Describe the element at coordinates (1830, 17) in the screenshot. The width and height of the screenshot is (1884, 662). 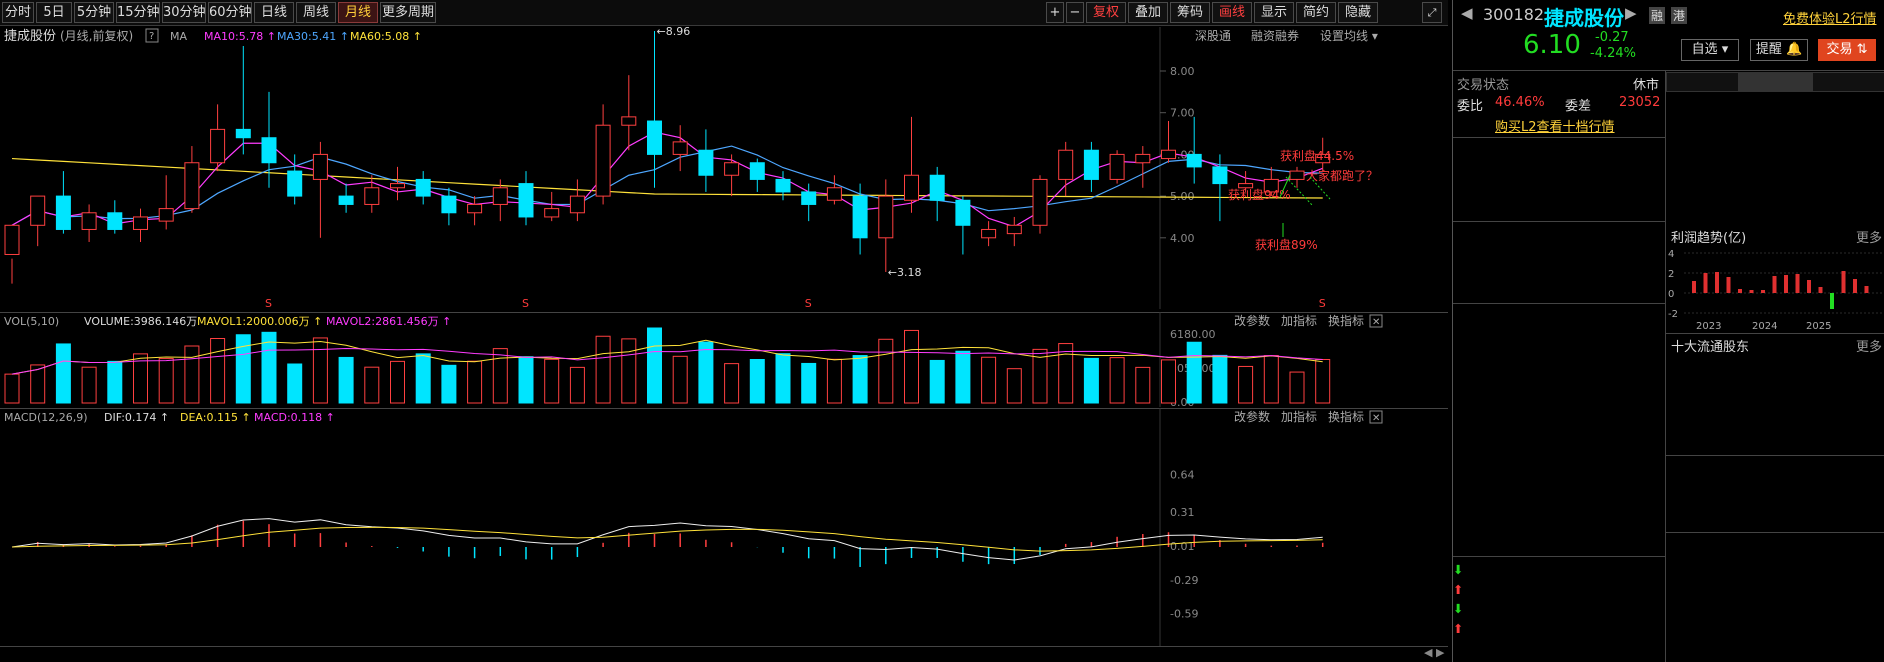
I see `l2-promo-link: 免费体验L2行情` at that location.